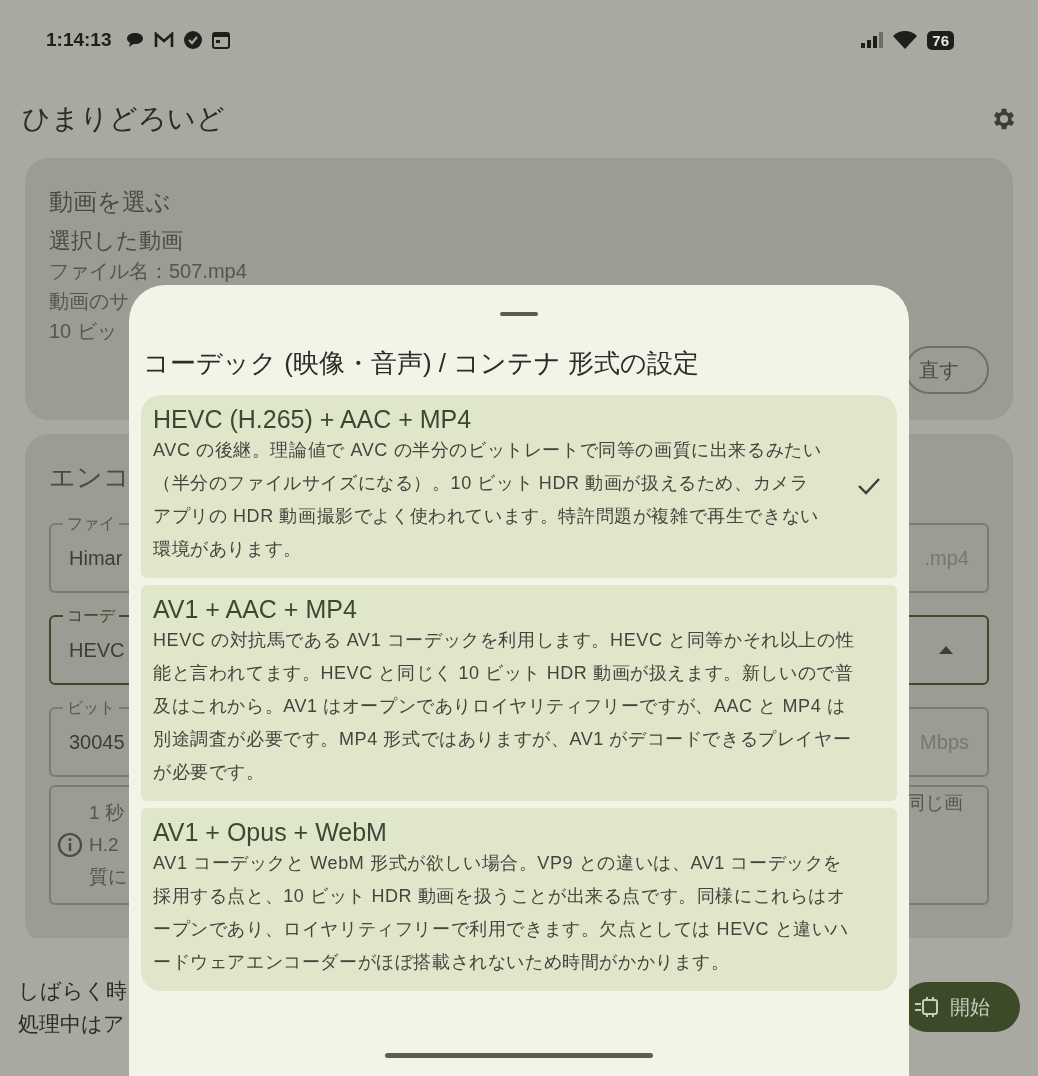 The height and width of the screenshot is (1076, 1038). I want to click on battery-level: 76, so click(940, 40).